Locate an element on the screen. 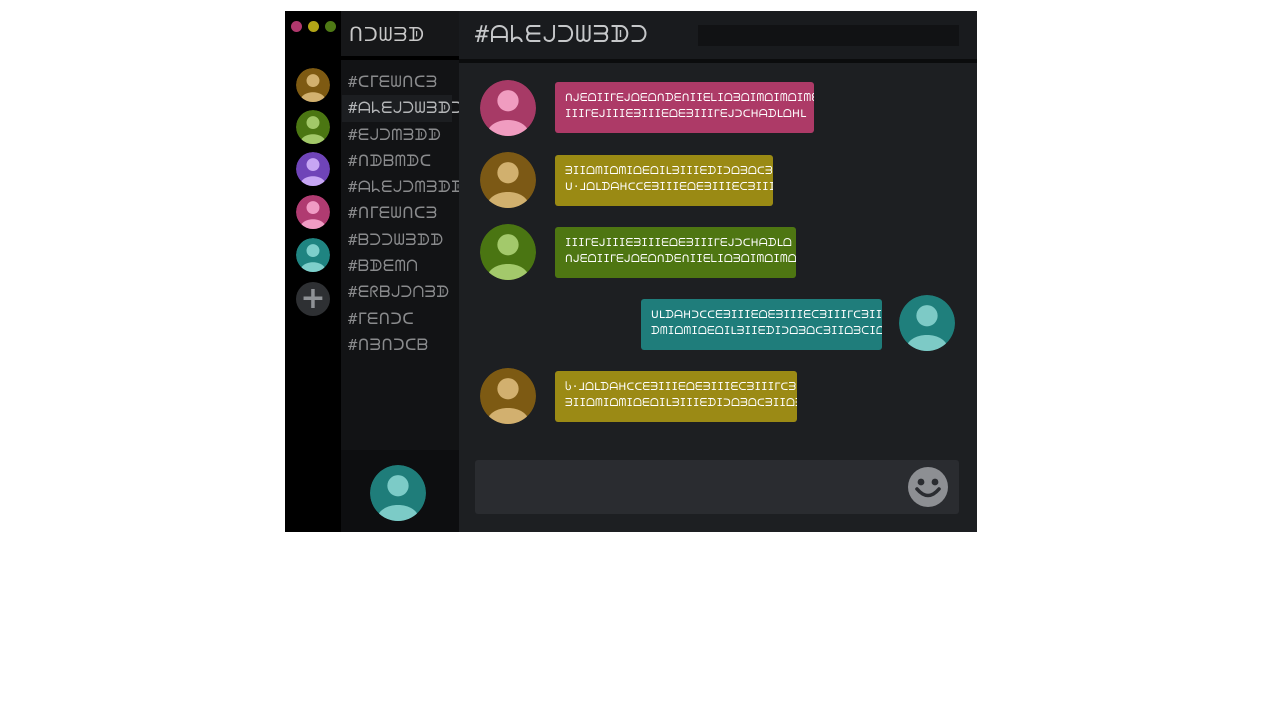 Image resolution: width=1280 pixels, height=720 pixels. current-user-panel is located at coordinates (400, 491).